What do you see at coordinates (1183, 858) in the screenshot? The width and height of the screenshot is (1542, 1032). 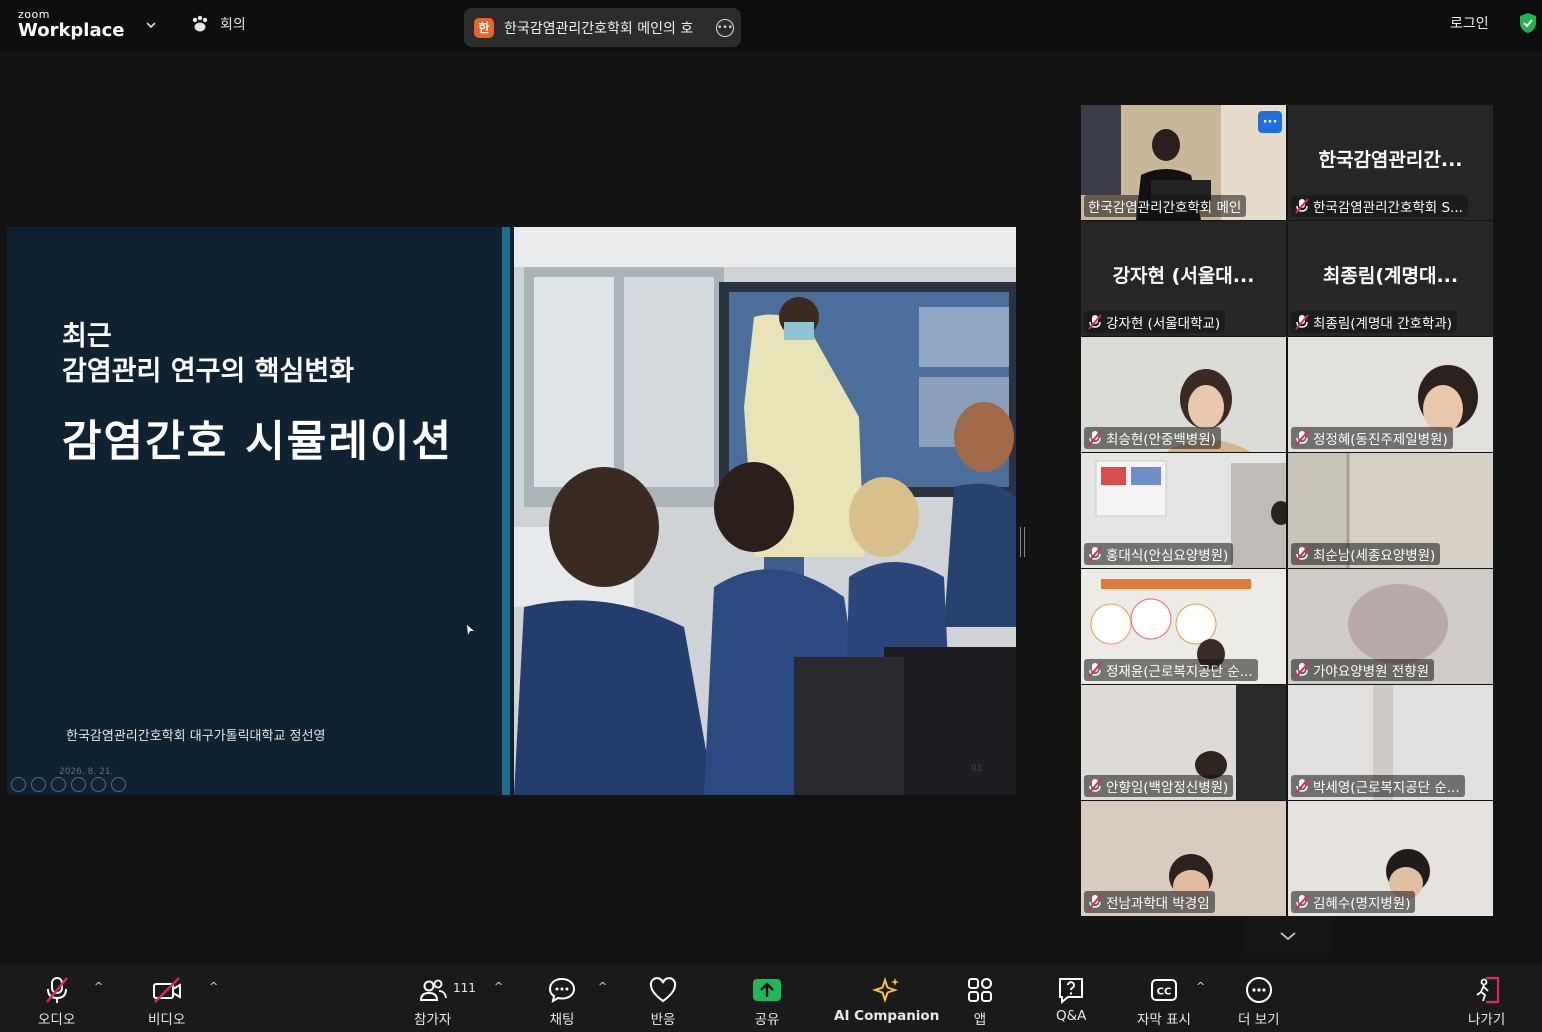 I see `participant-tile: 전남과학대 박경임` at bounding box center [1183, 858].